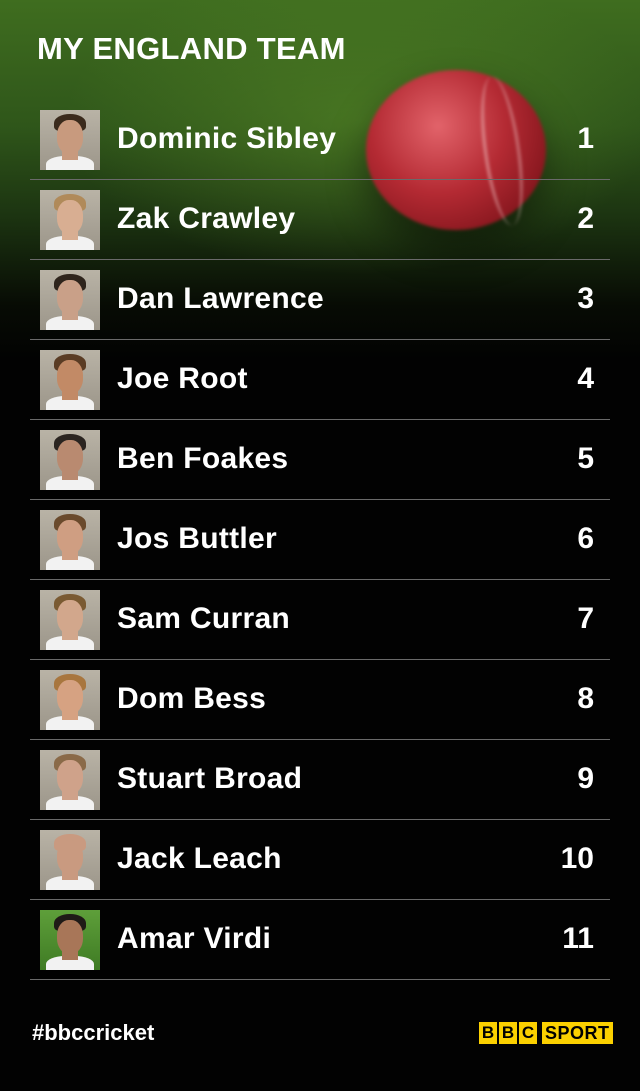  What do you see at coordinates (194, 938) in the screenshot?
I see `player-name: Amar Virdi` at bounding box center [194, 938].